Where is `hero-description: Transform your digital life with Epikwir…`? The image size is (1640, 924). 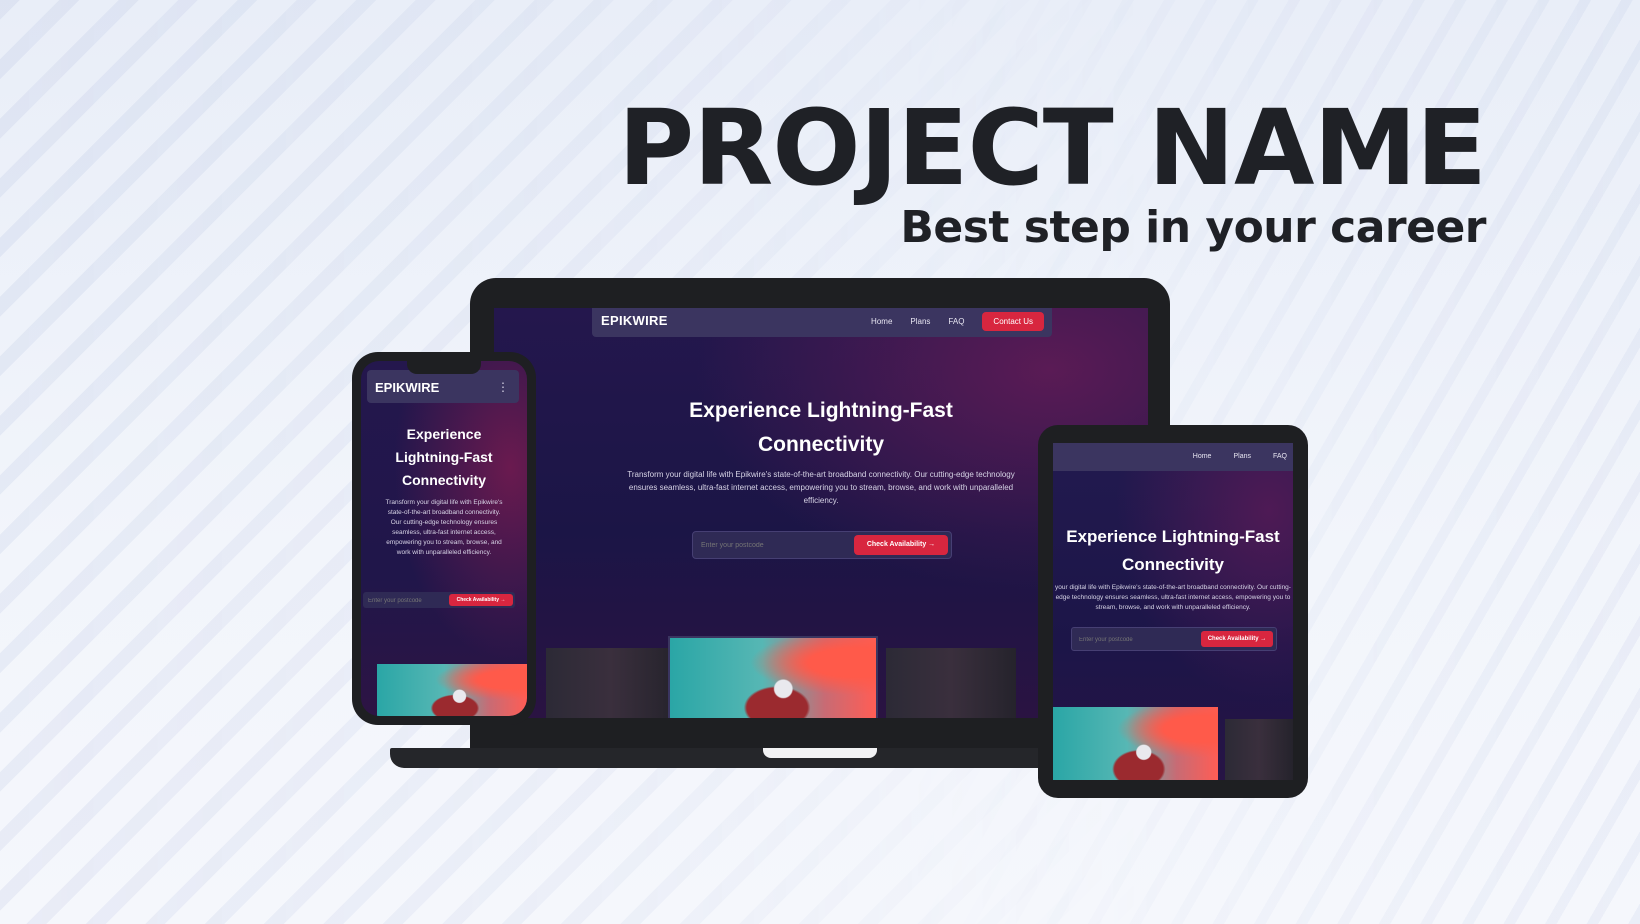
hero-description: Transform your digital life with Epikwir… is located at coordinates (821, 487).